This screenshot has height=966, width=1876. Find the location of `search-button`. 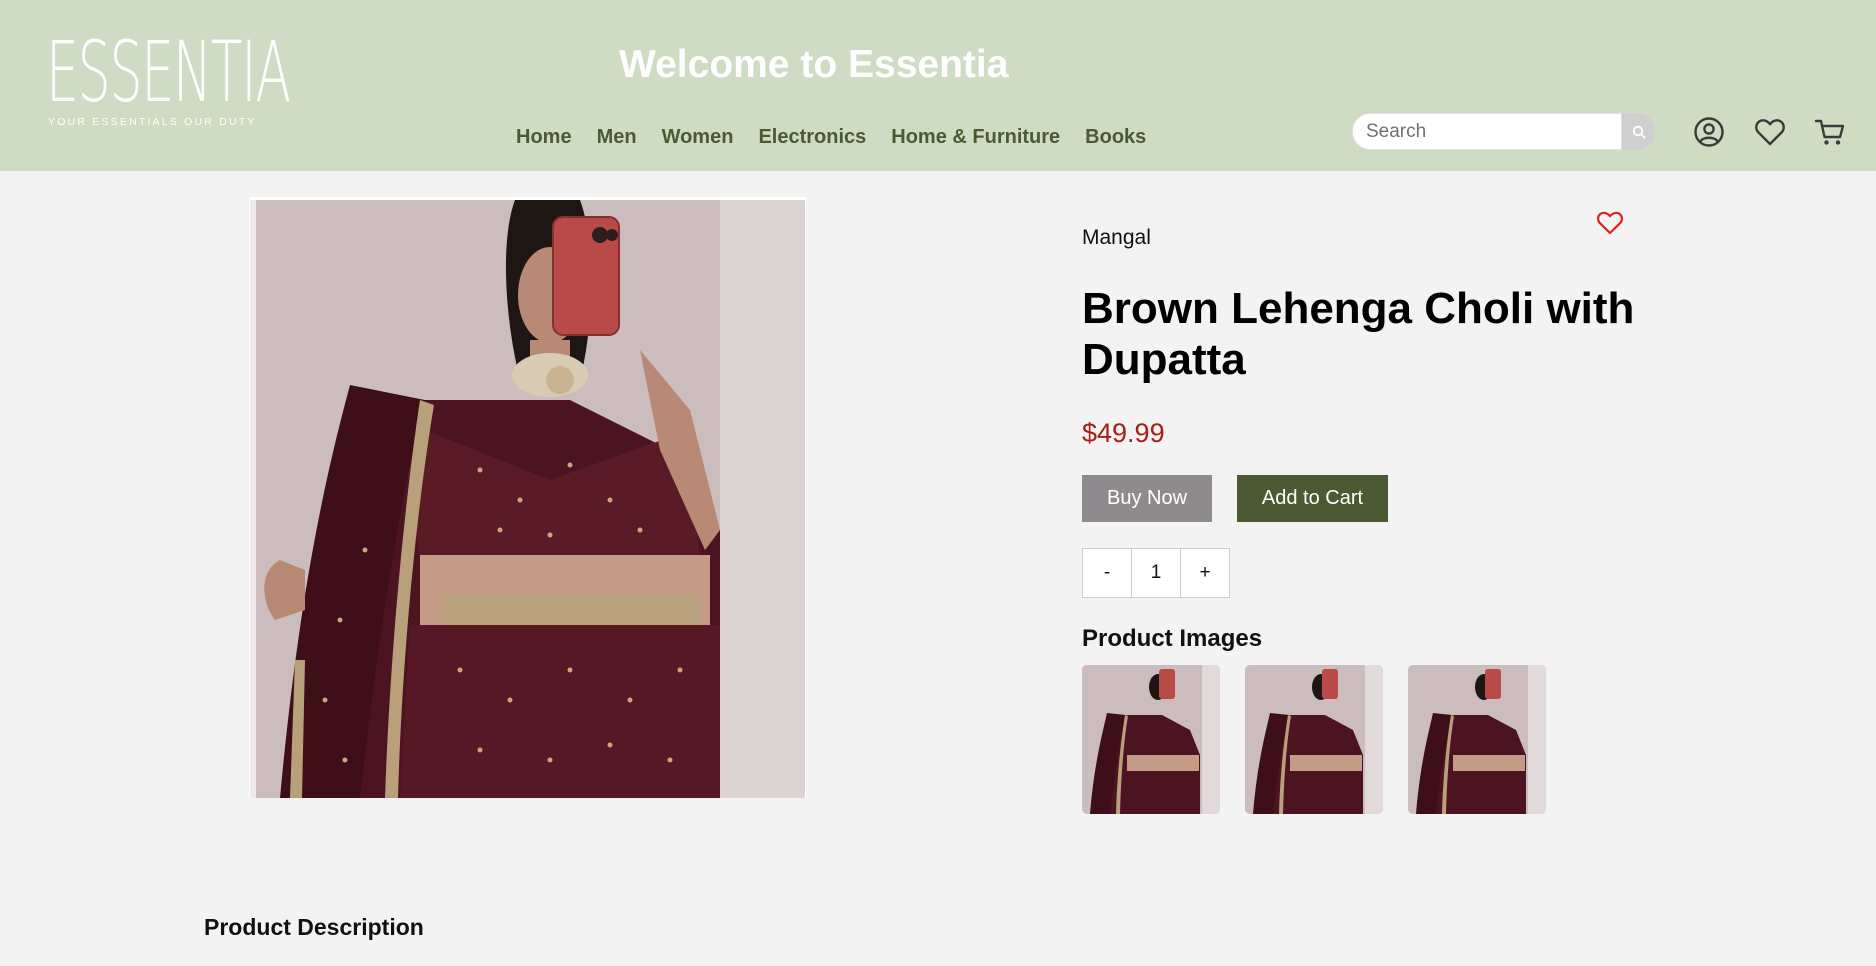

search-button is located at coordinates (1638, 131).